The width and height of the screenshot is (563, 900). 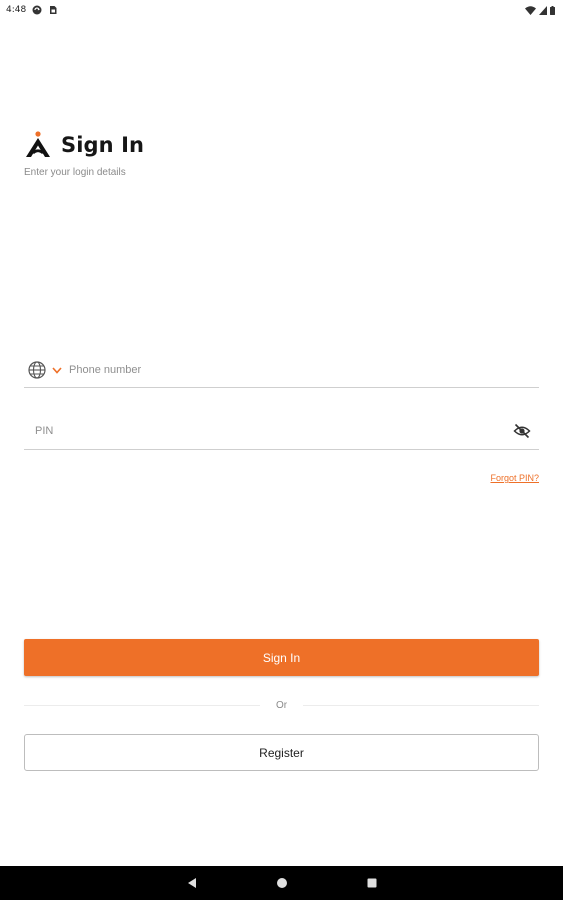 What do you see at coordinates (281, 10) in the screenshot?
I see `status-bar: 4:48` at bounding box center [281, 10].